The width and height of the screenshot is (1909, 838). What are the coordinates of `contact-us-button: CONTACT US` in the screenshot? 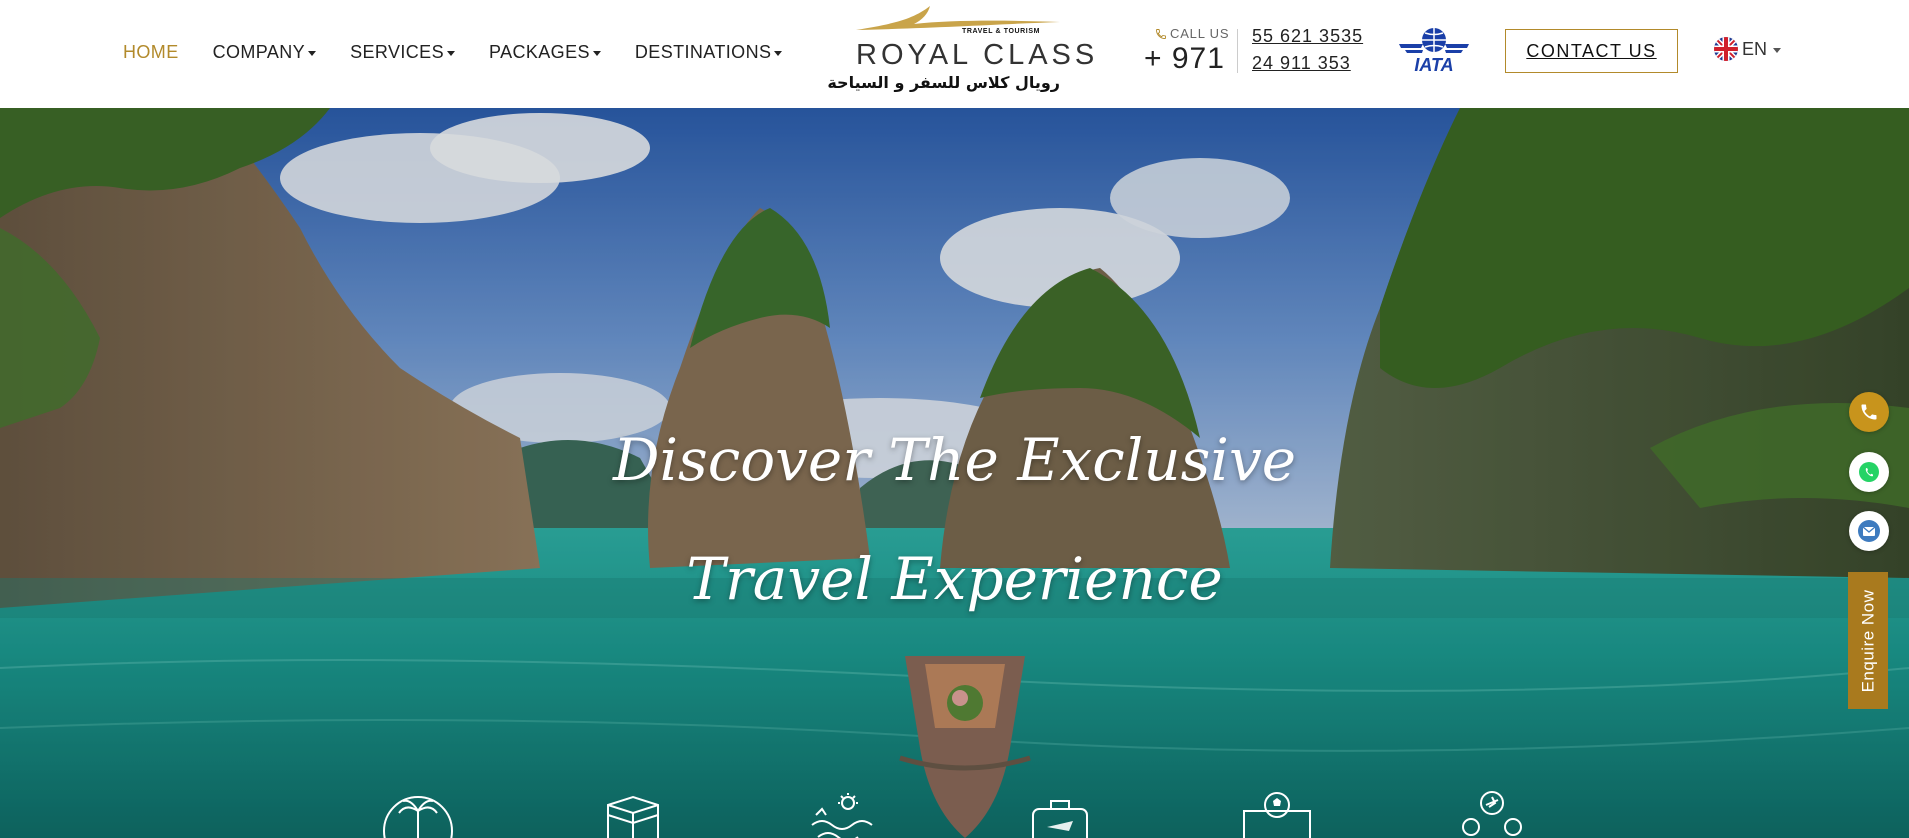 It's located at (1591, 51).